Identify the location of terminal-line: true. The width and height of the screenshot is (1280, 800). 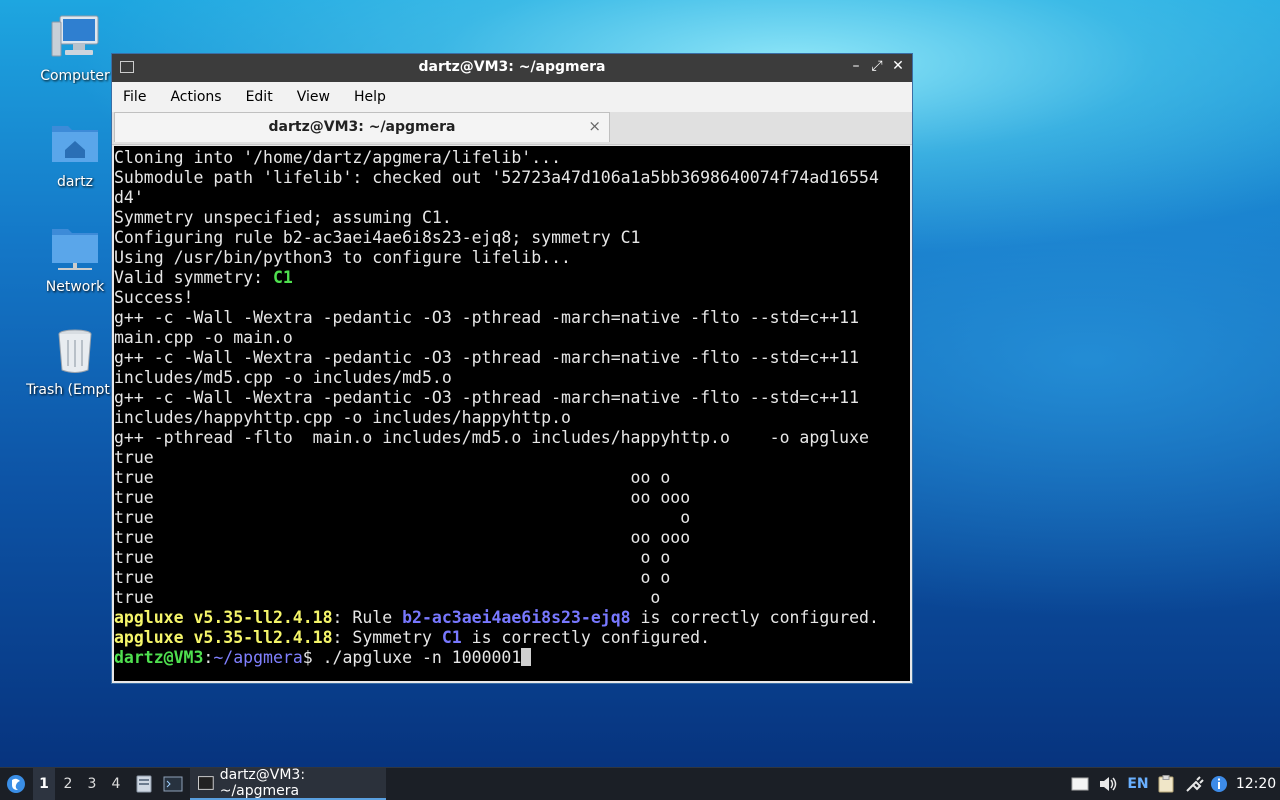
(134, 457).